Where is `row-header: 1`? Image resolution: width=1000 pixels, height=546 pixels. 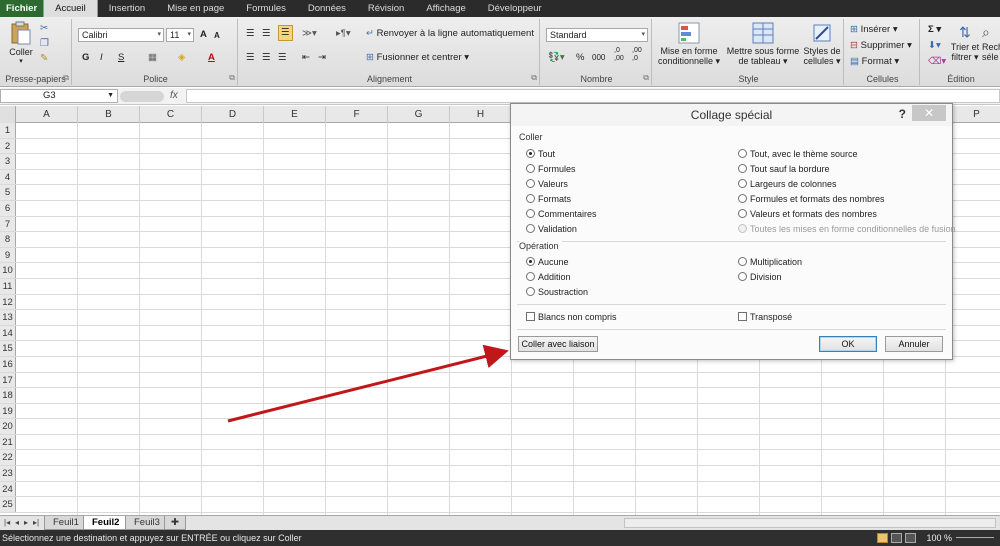
row-header: 1 is located at coordinates (8, 130).